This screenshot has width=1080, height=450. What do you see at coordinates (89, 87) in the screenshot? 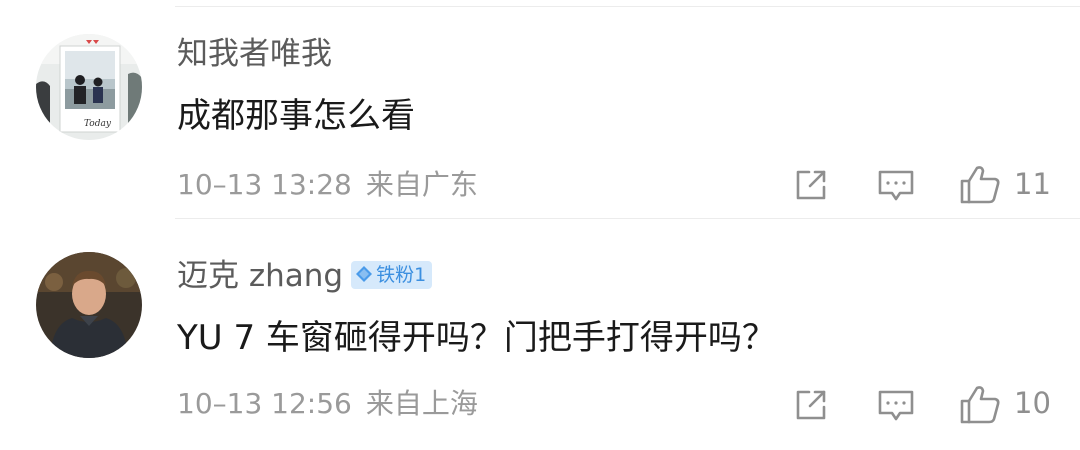
I see `avatar: Today` at bounding box center [89, 87].